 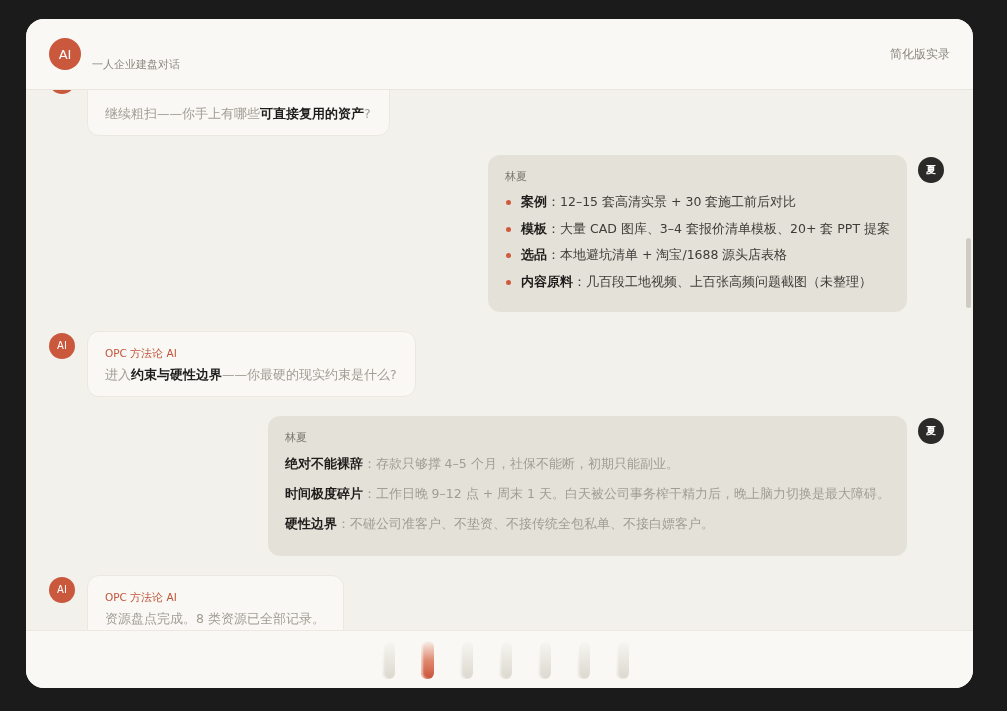 What do you see at coordinates (705, 229) in the screenshot?
I see `list-item-text: 模板：大量 CAD 图库、3–4 套报价清单模板、20+ 套 PPT 提案` at bounding box center [705, 229].